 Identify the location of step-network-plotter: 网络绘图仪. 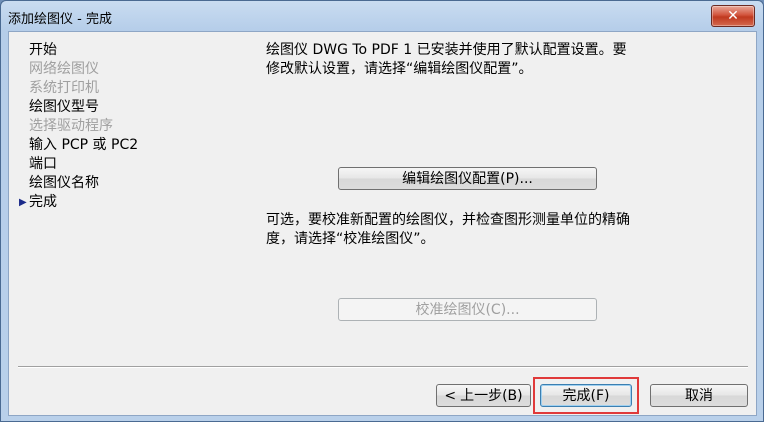
(109, 69).